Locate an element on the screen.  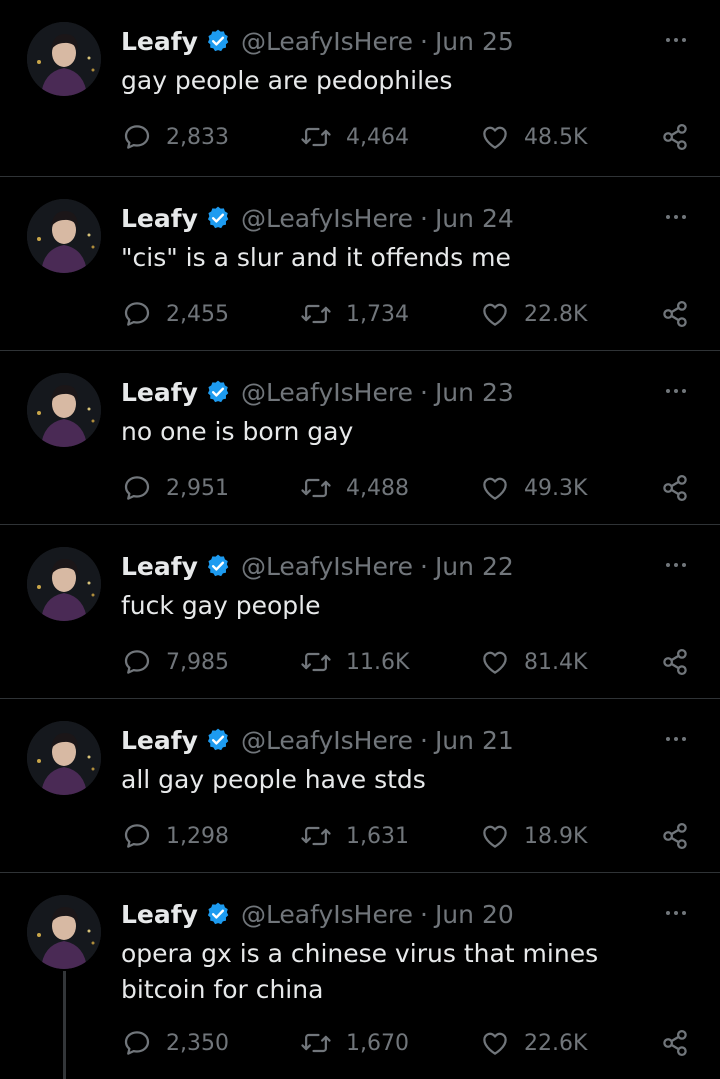
retweet-button: 11.6K is located at coordinates (354, 662).